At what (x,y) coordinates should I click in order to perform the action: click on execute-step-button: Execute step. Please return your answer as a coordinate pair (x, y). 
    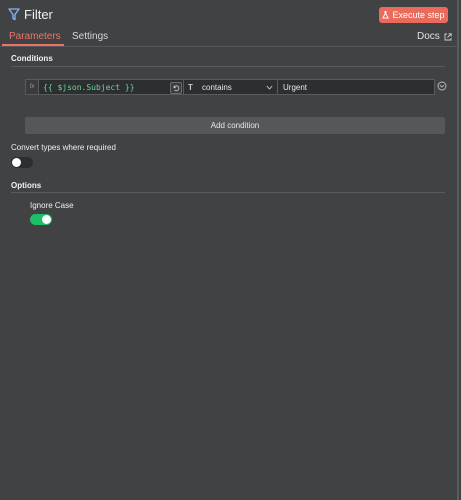
    Looking at the image, I should click on (413, 15).